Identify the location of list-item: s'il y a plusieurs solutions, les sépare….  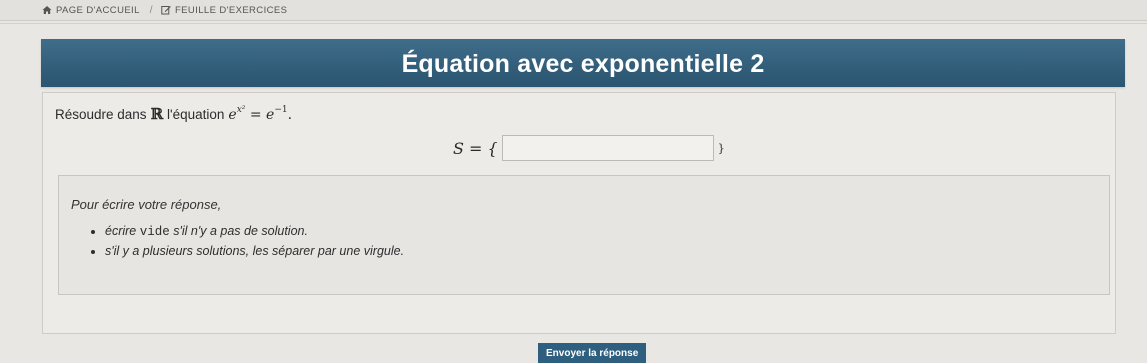
(254, 251).